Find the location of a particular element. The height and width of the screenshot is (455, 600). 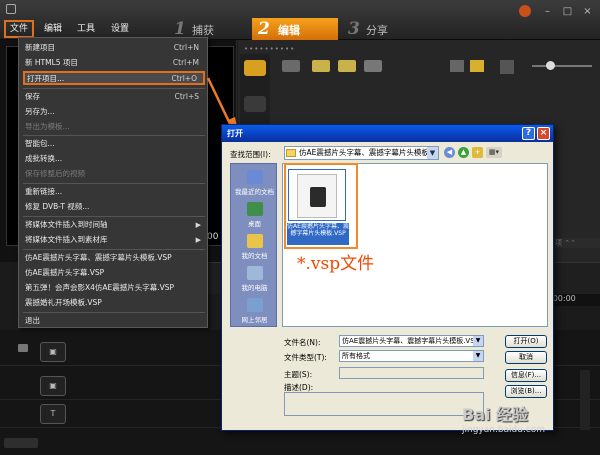

place-network: 网上邻居 is located at coordinates (254, 311).